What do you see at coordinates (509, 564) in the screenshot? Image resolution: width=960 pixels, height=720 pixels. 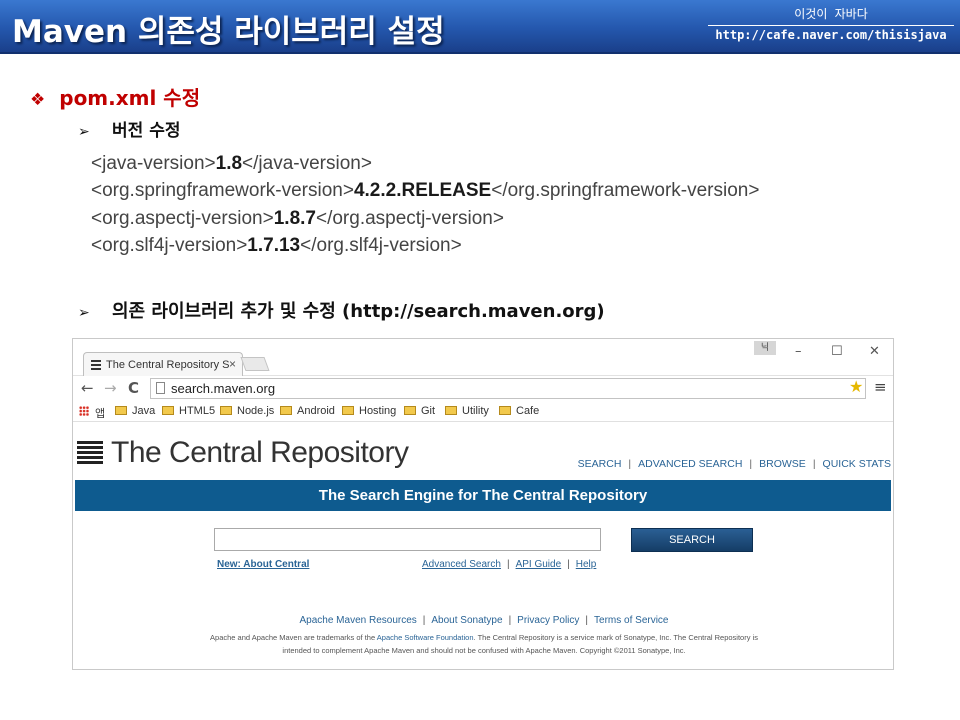 I see `search-help-links: Advanced Search | API Guide | Help` at bounding box center [509, 564].